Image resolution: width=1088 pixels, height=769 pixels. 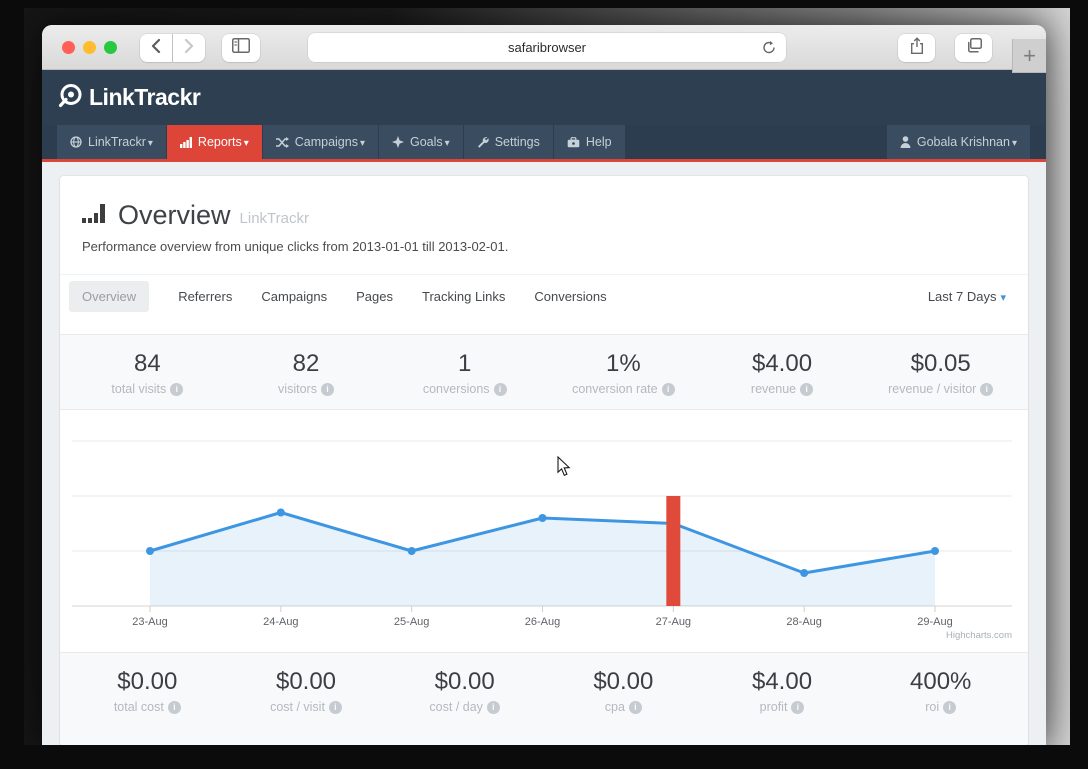 I want to click on browser-titlebar: safaribrowser +, so click(x=544, y=49).